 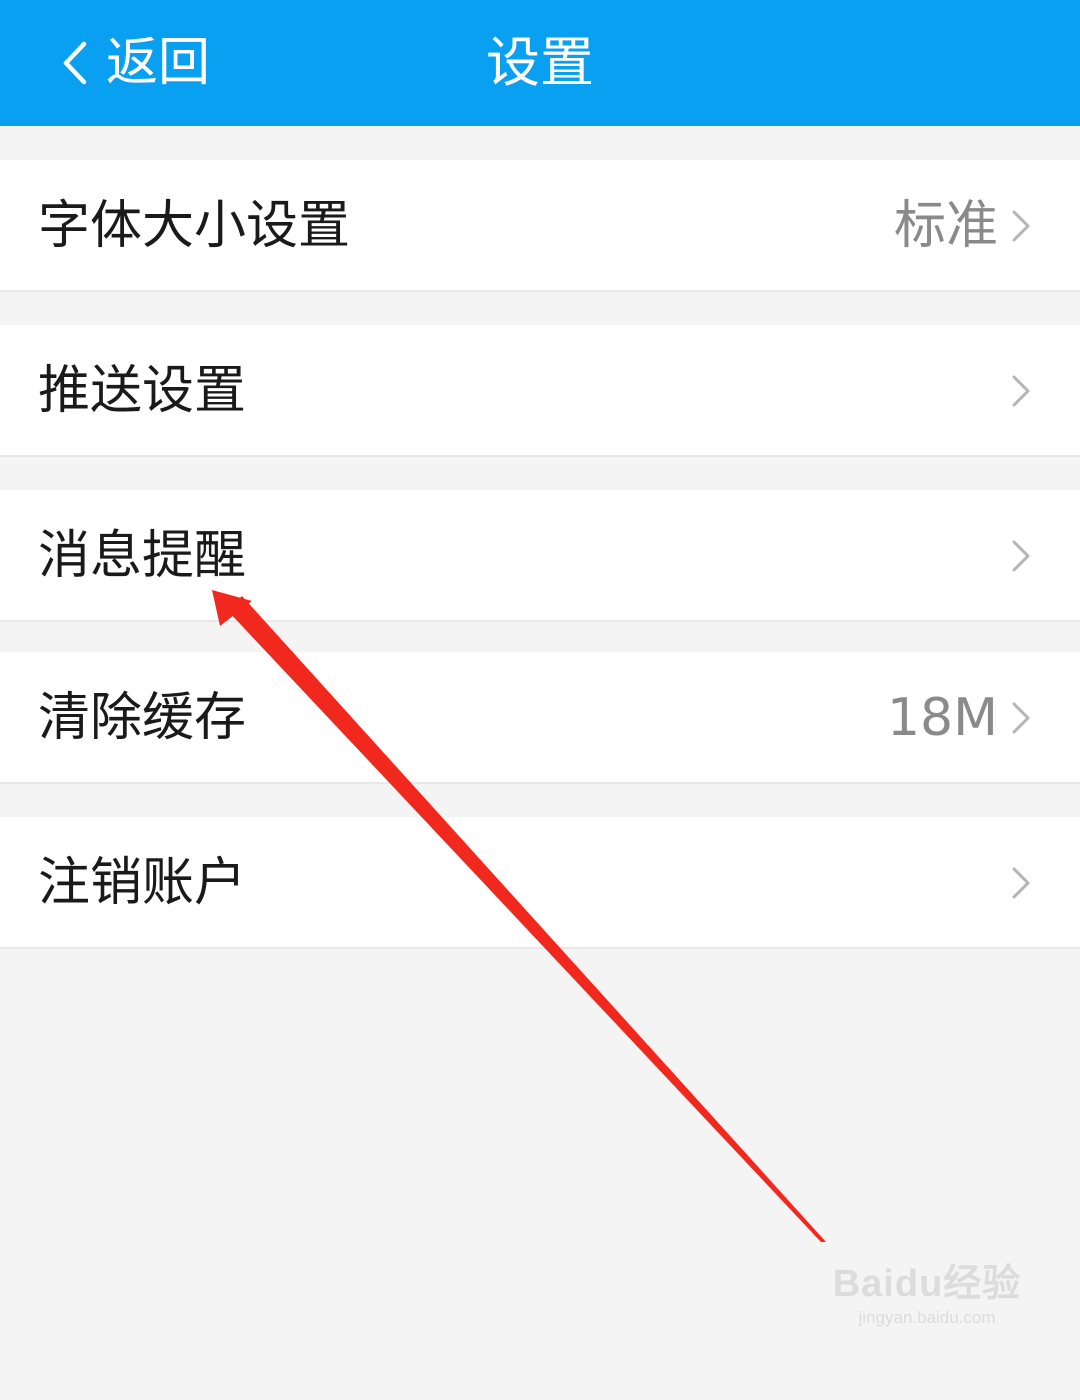 What do you see at coordinates (945, 226) in the screenshot?
I see `font-size-value: 标准` at bounding box center [945, 226].